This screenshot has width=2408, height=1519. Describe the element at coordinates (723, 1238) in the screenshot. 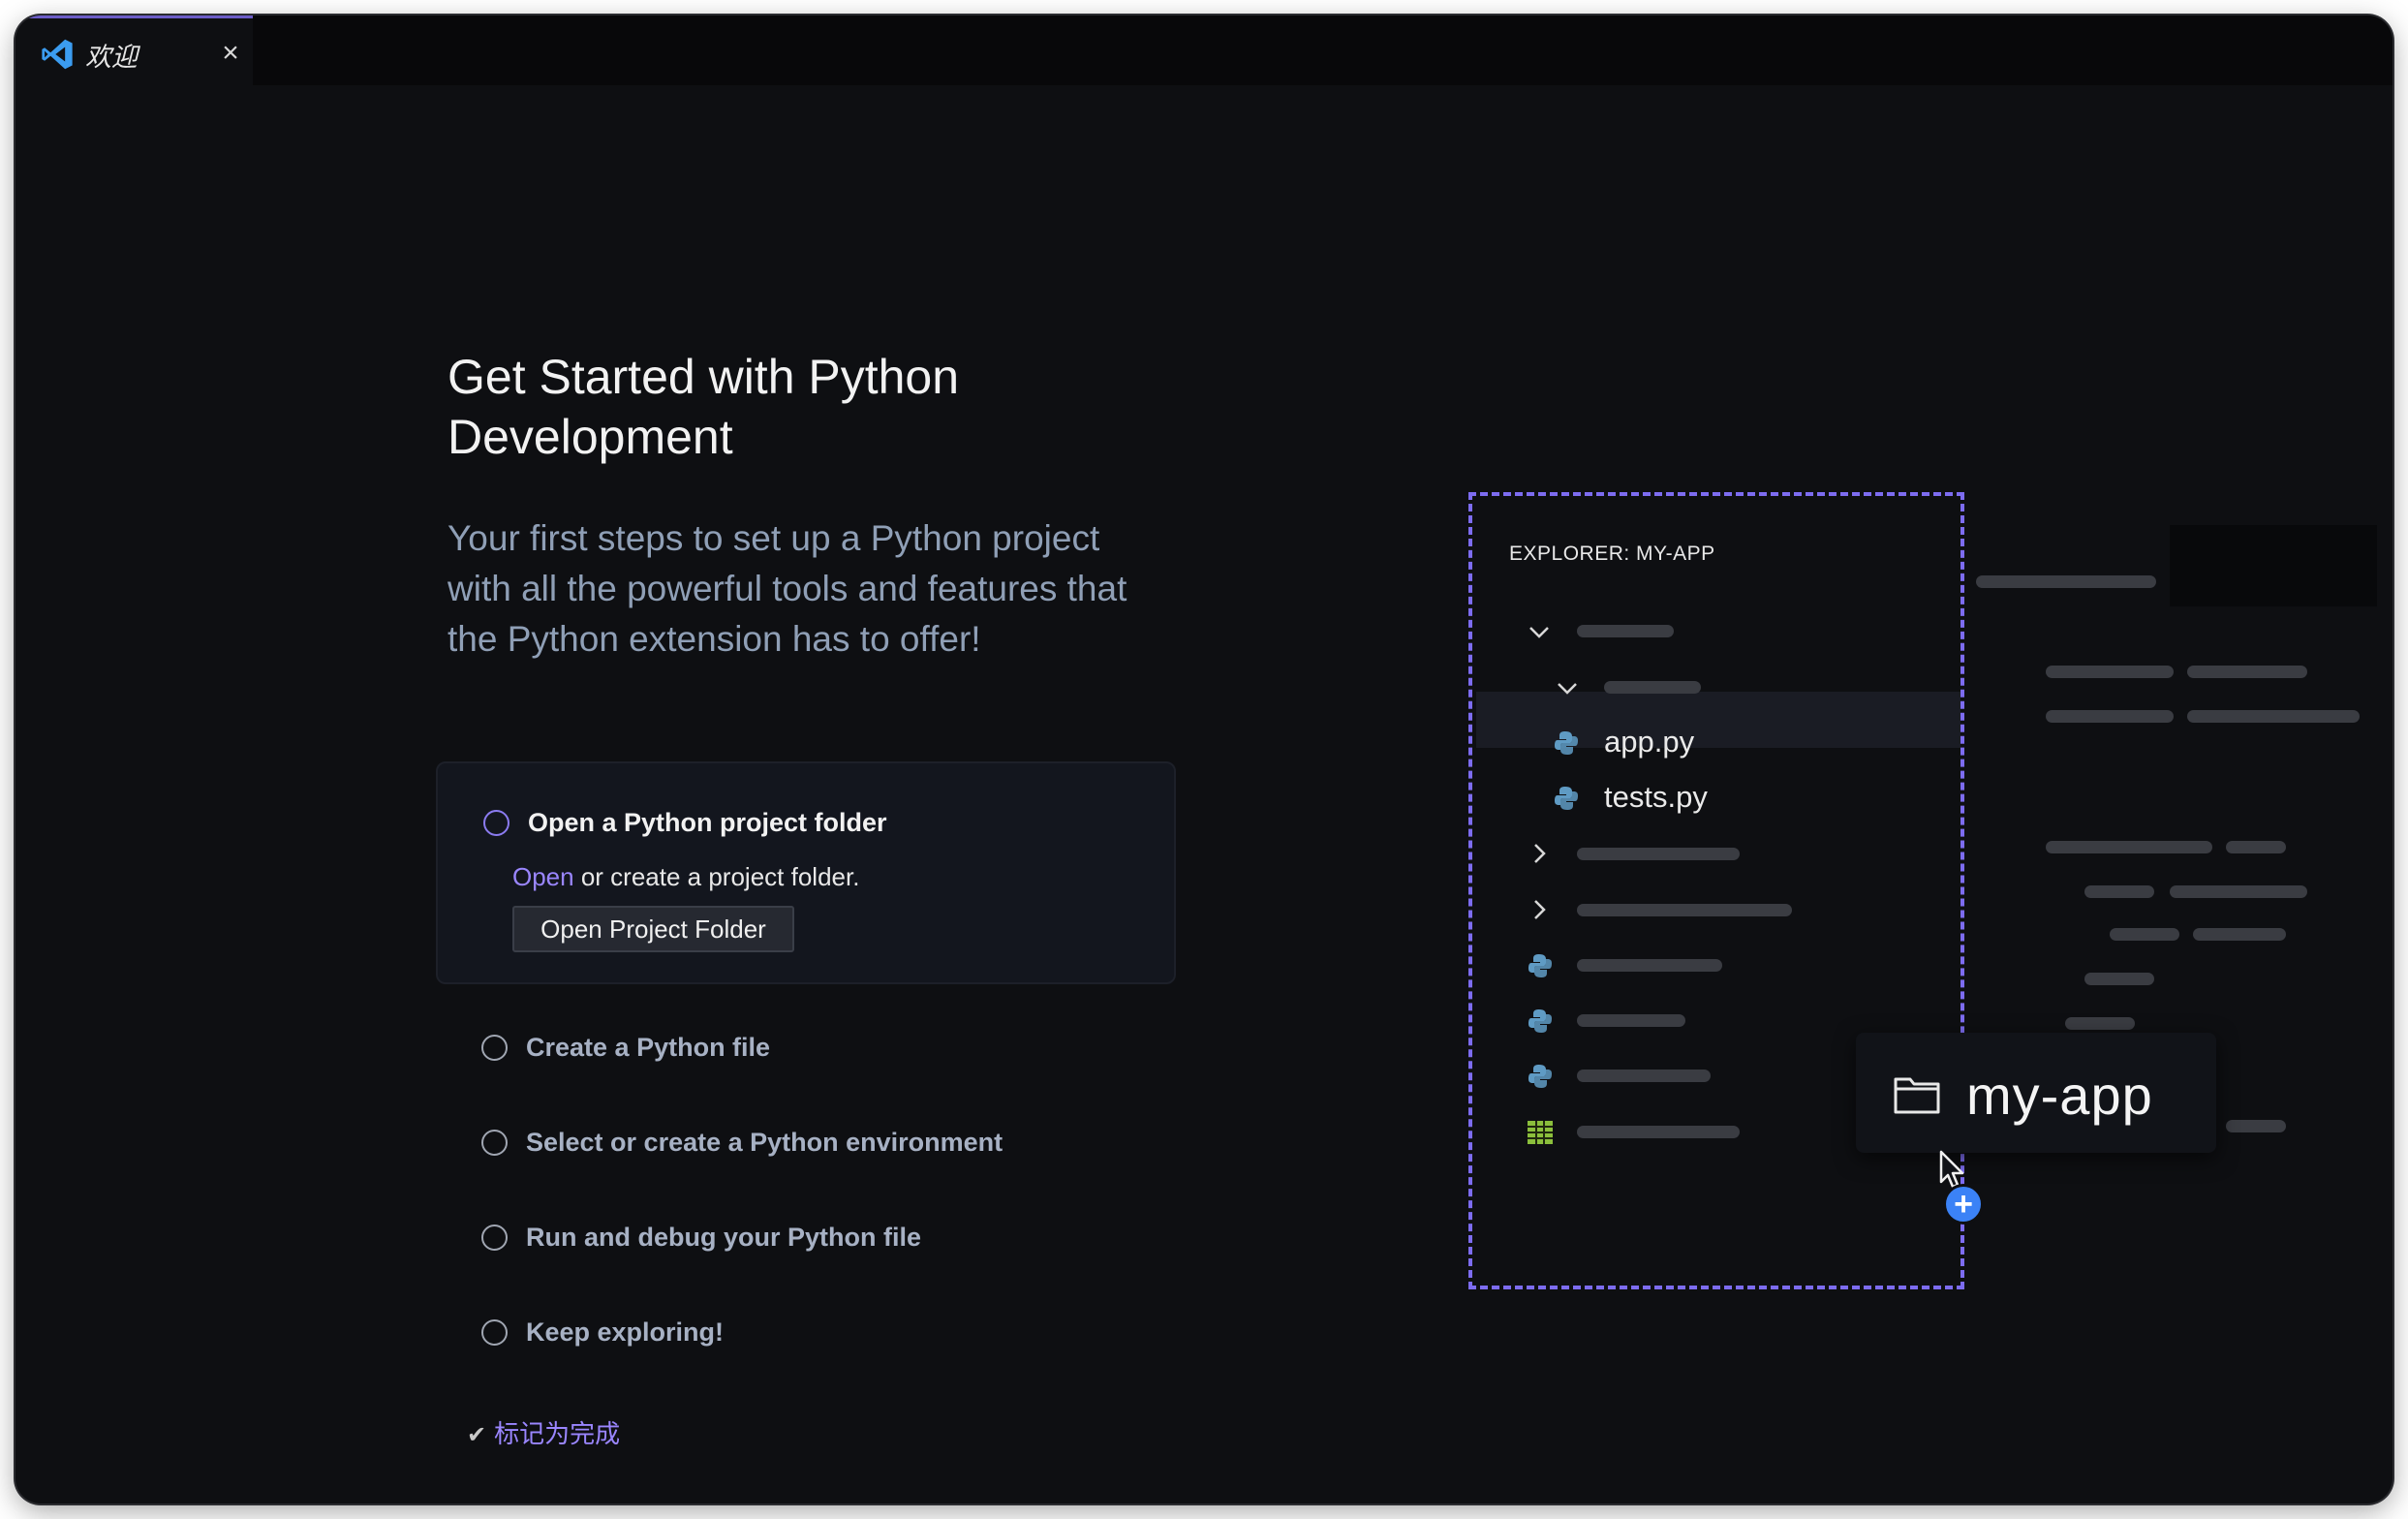

I see `step-title-run-debug: Run and debug your Python file` at that location.